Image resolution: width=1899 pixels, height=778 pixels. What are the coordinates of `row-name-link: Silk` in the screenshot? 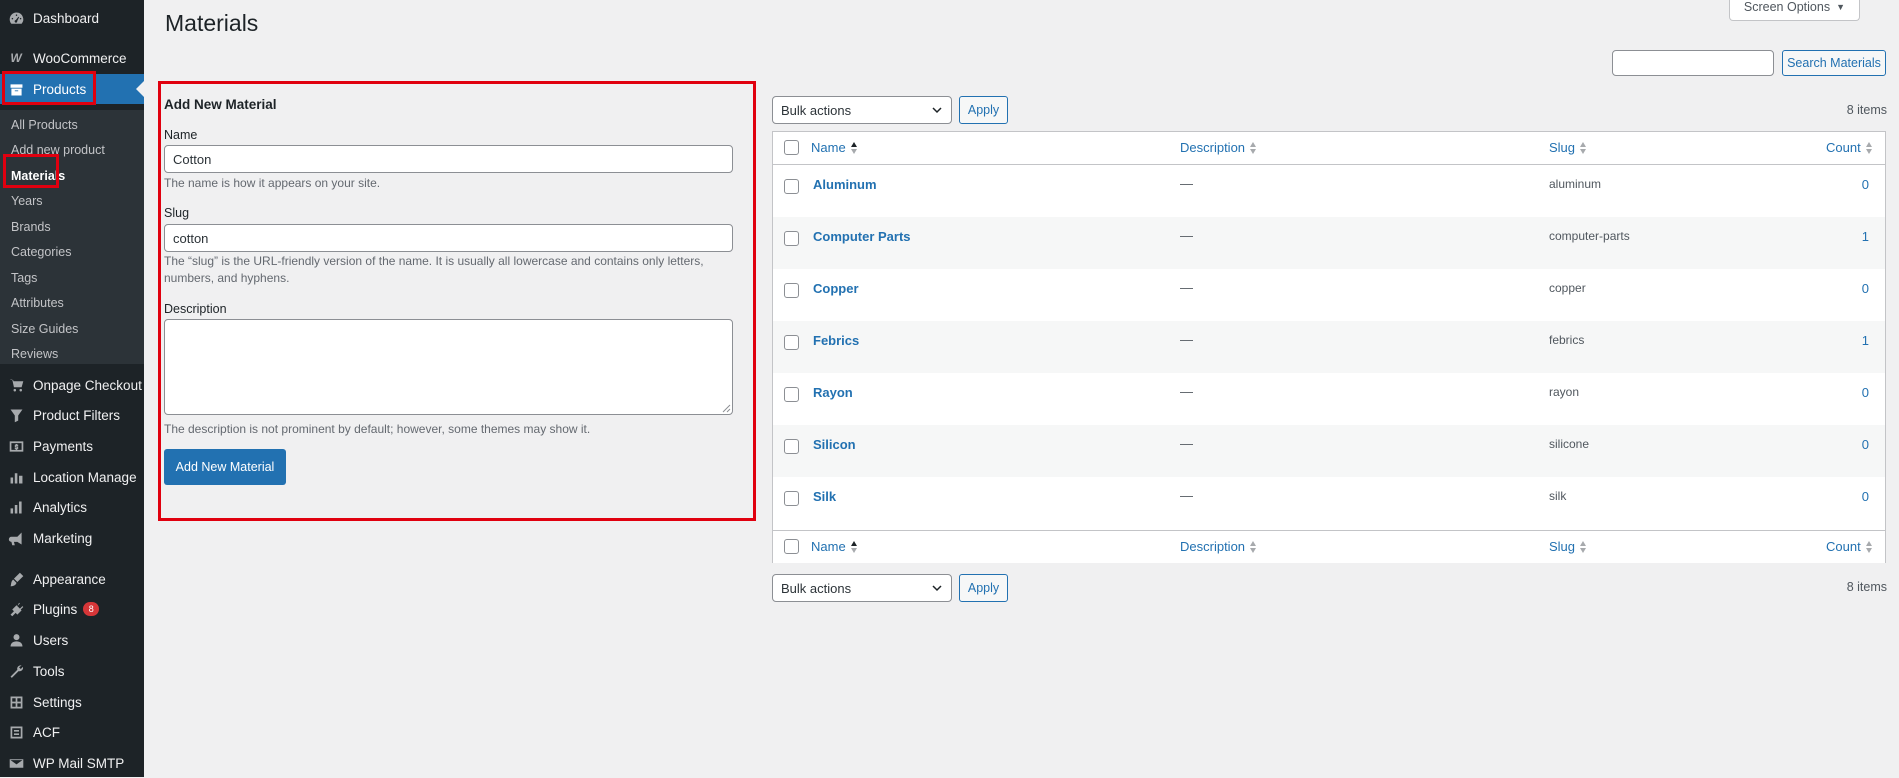 It's located at (824, 496).